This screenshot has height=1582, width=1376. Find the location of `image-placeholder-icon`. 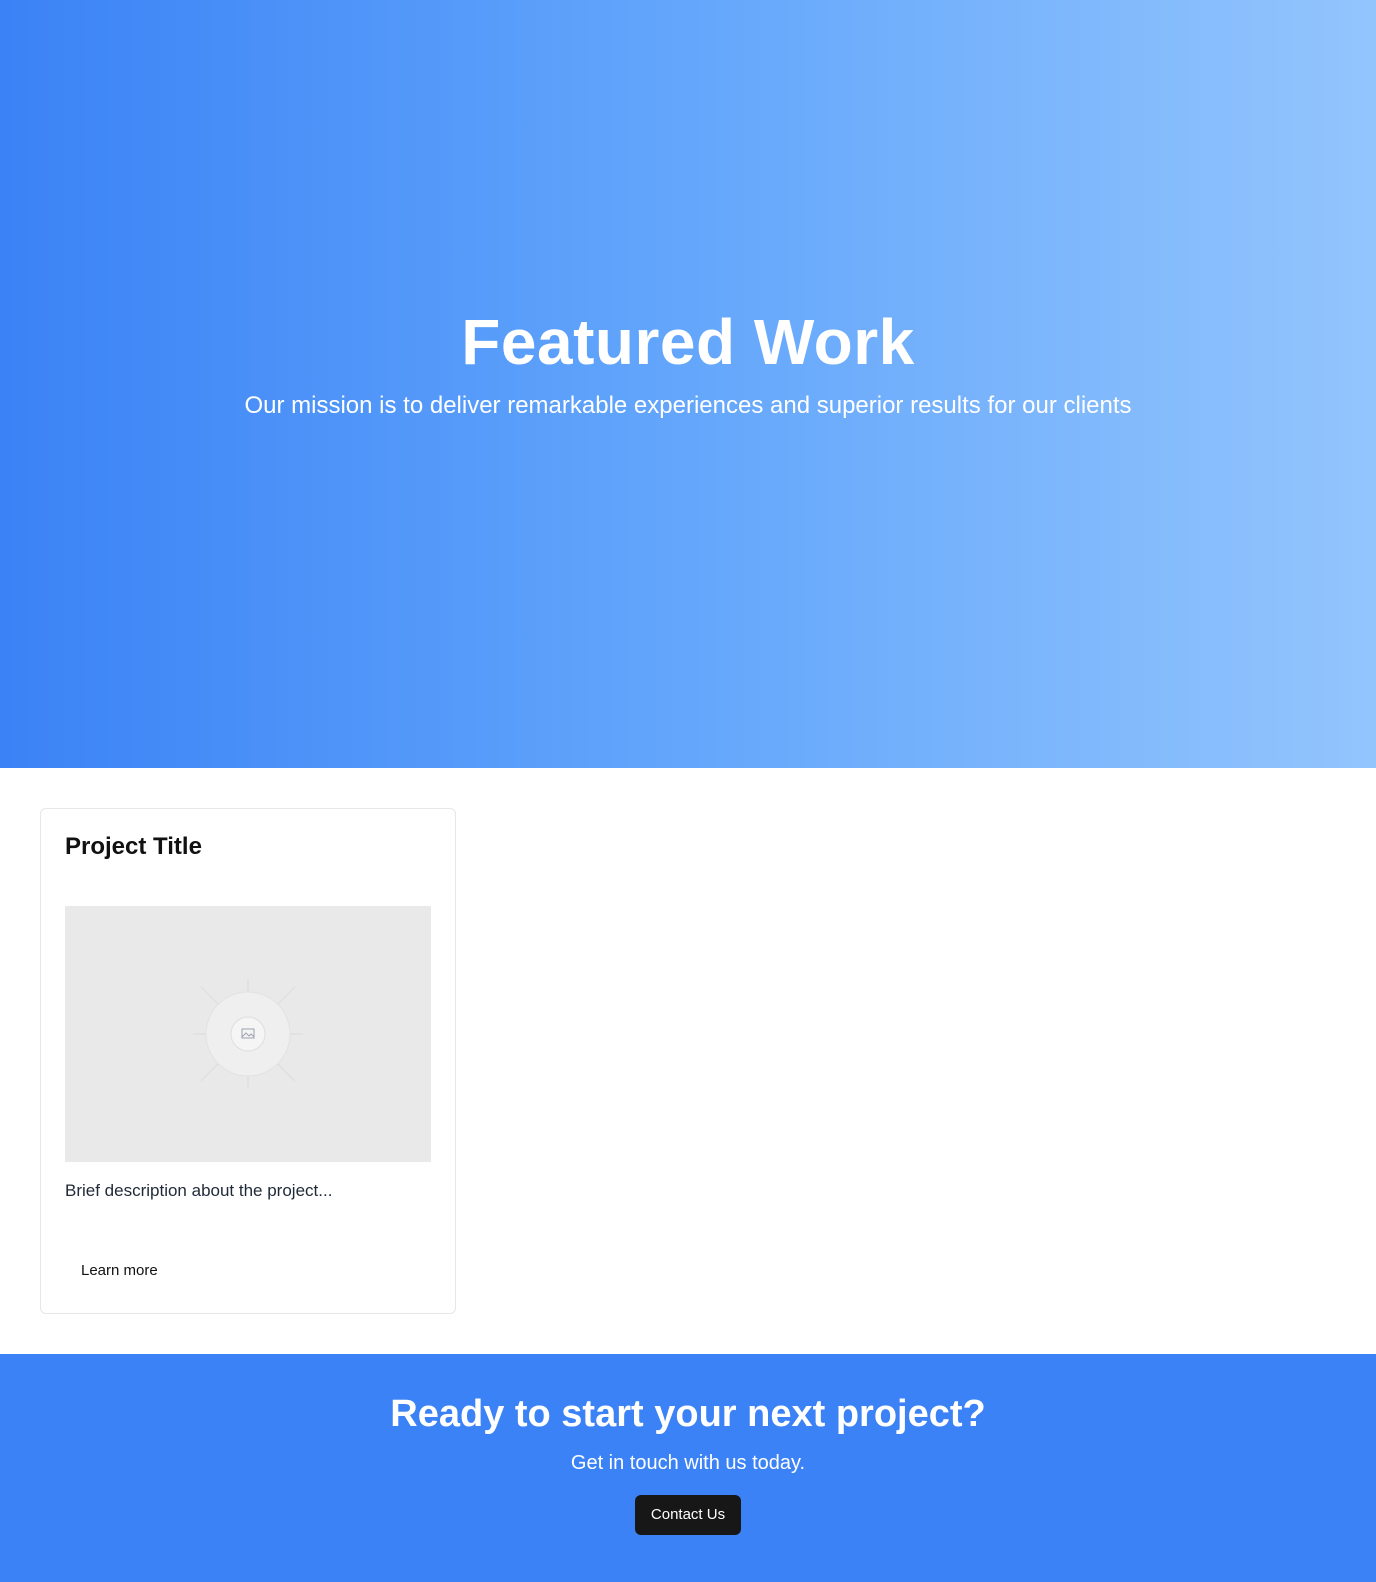

image-placeholder-icon is located at coordinates (248, 1033).